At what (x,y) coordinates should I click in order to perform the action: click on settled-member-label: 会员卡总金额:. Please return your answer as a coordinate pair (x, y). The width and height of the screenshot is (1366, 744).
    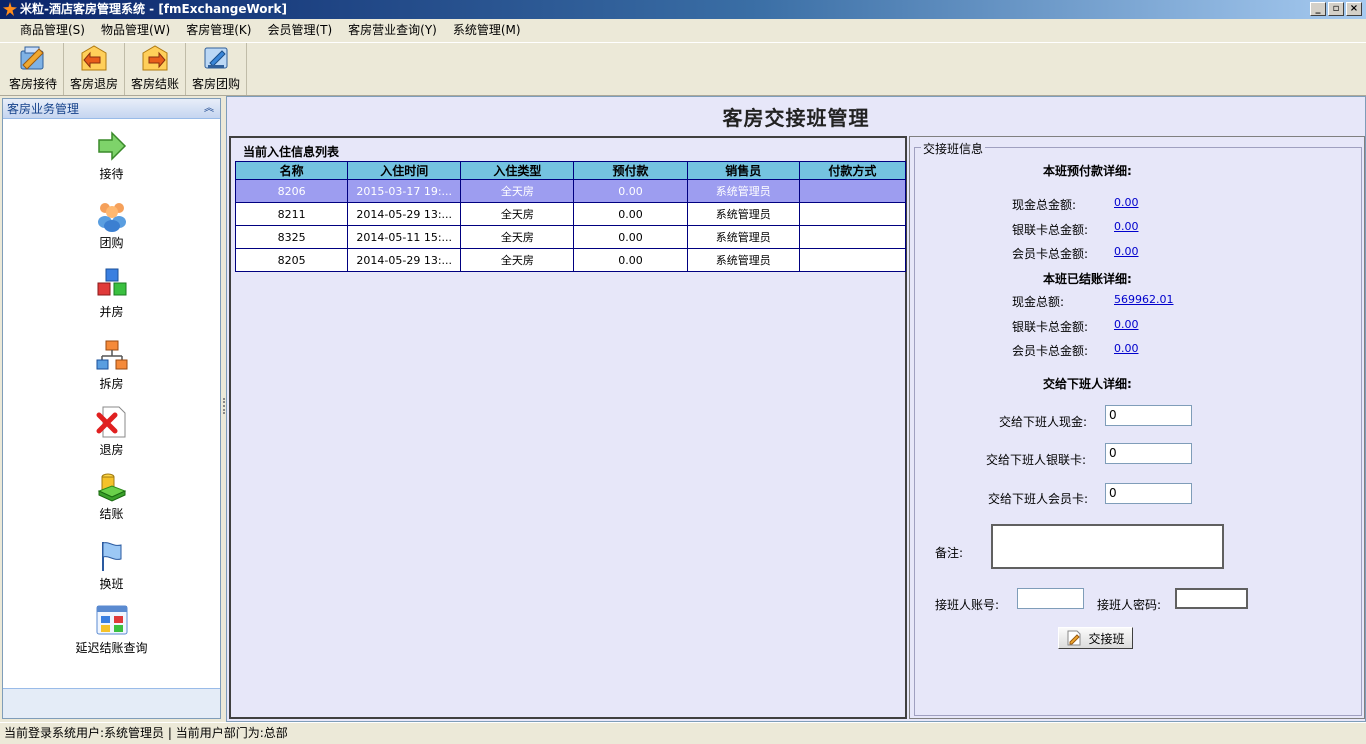
    Looking at the image, I should click on (1050, 351).